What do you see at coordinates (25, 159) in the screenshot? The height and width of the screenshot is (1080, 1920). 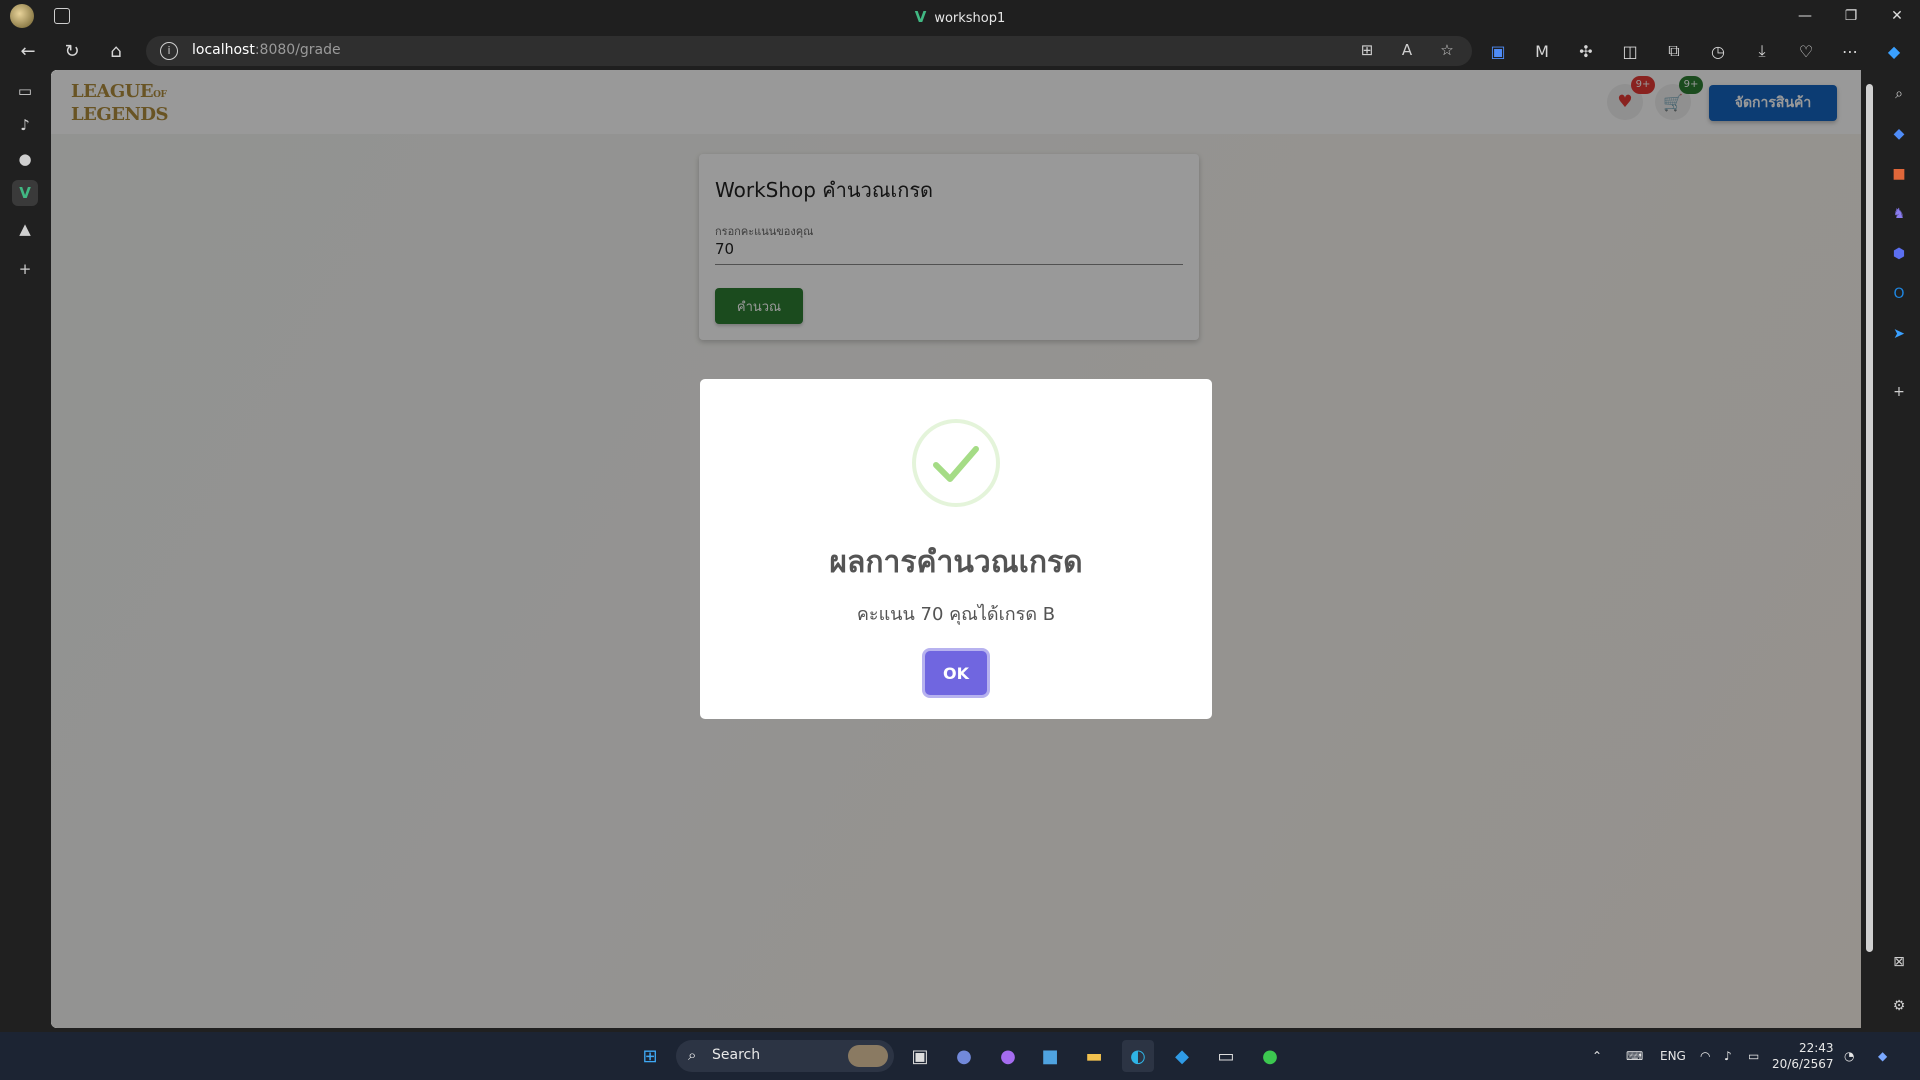 I see `github-icon: ●` at bounding box center [25, 159].